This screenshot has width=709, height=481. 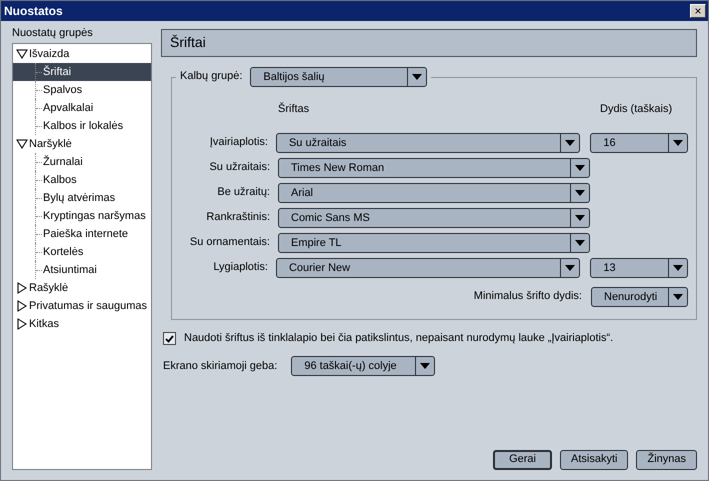 I want to click on tree-item: Apvalkalai, so click(x=82, y=108).